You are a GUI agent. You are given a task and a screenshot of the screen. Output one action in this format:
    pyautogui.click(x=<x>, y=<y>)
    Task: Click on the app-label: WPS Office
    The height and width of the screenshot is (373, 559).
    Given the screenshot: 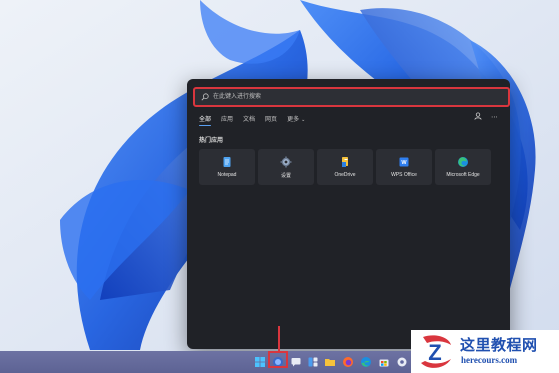 What is the action you would take?
    pyautogui.click(x=404, y=175)
    